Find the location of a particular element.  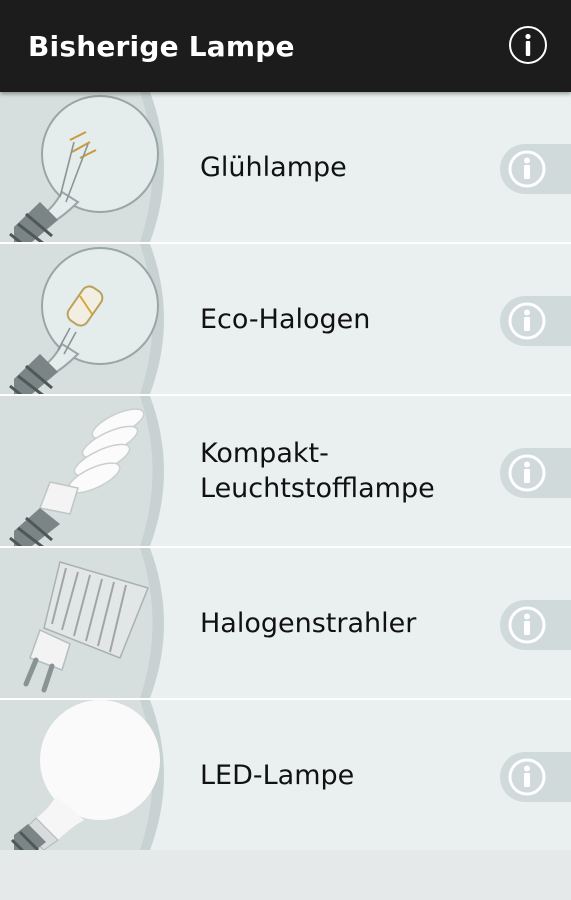

lamp-label: Halogenstrahler is located at coordinates (308, 623).